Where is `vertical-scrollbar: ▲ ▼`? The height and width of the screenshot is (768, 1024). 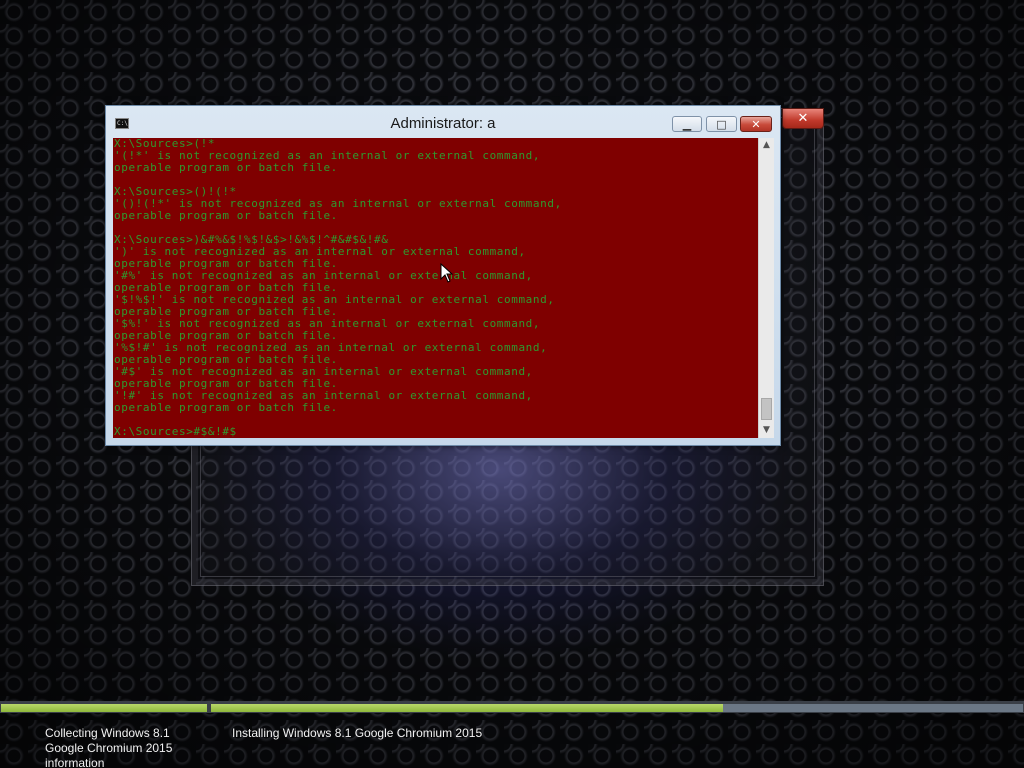
vertical-scrollbar: ▲ ▼ is located at coordinates (766, 288).